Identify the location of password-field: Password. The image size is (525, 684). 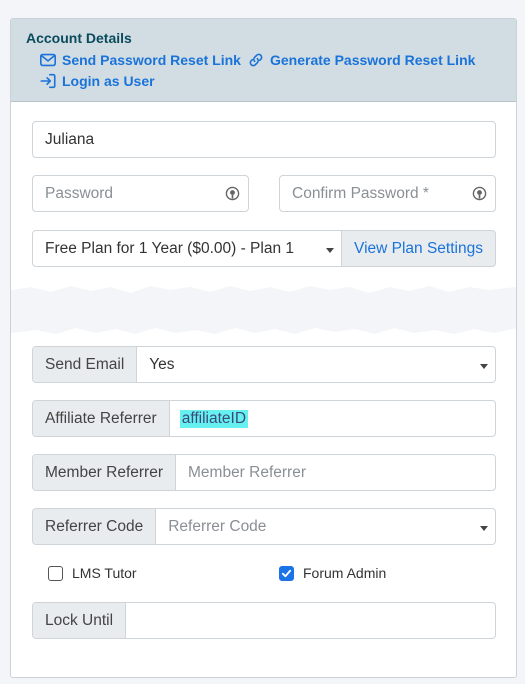
(140, 193).